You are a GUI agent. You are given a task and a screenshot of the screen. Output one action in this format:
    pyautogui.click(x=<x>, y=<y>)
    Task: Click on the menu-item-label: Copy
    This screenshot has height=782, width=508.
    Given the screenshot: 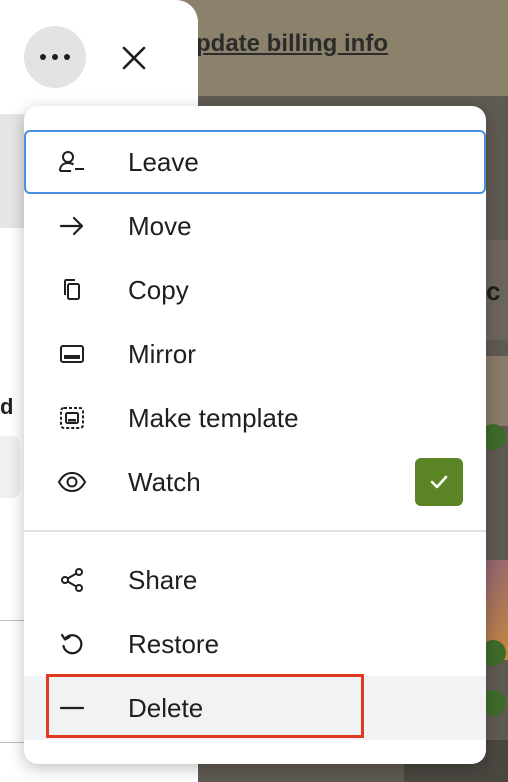 What is the action you would take?
    pyautogui.click(x=158, y=290)
    